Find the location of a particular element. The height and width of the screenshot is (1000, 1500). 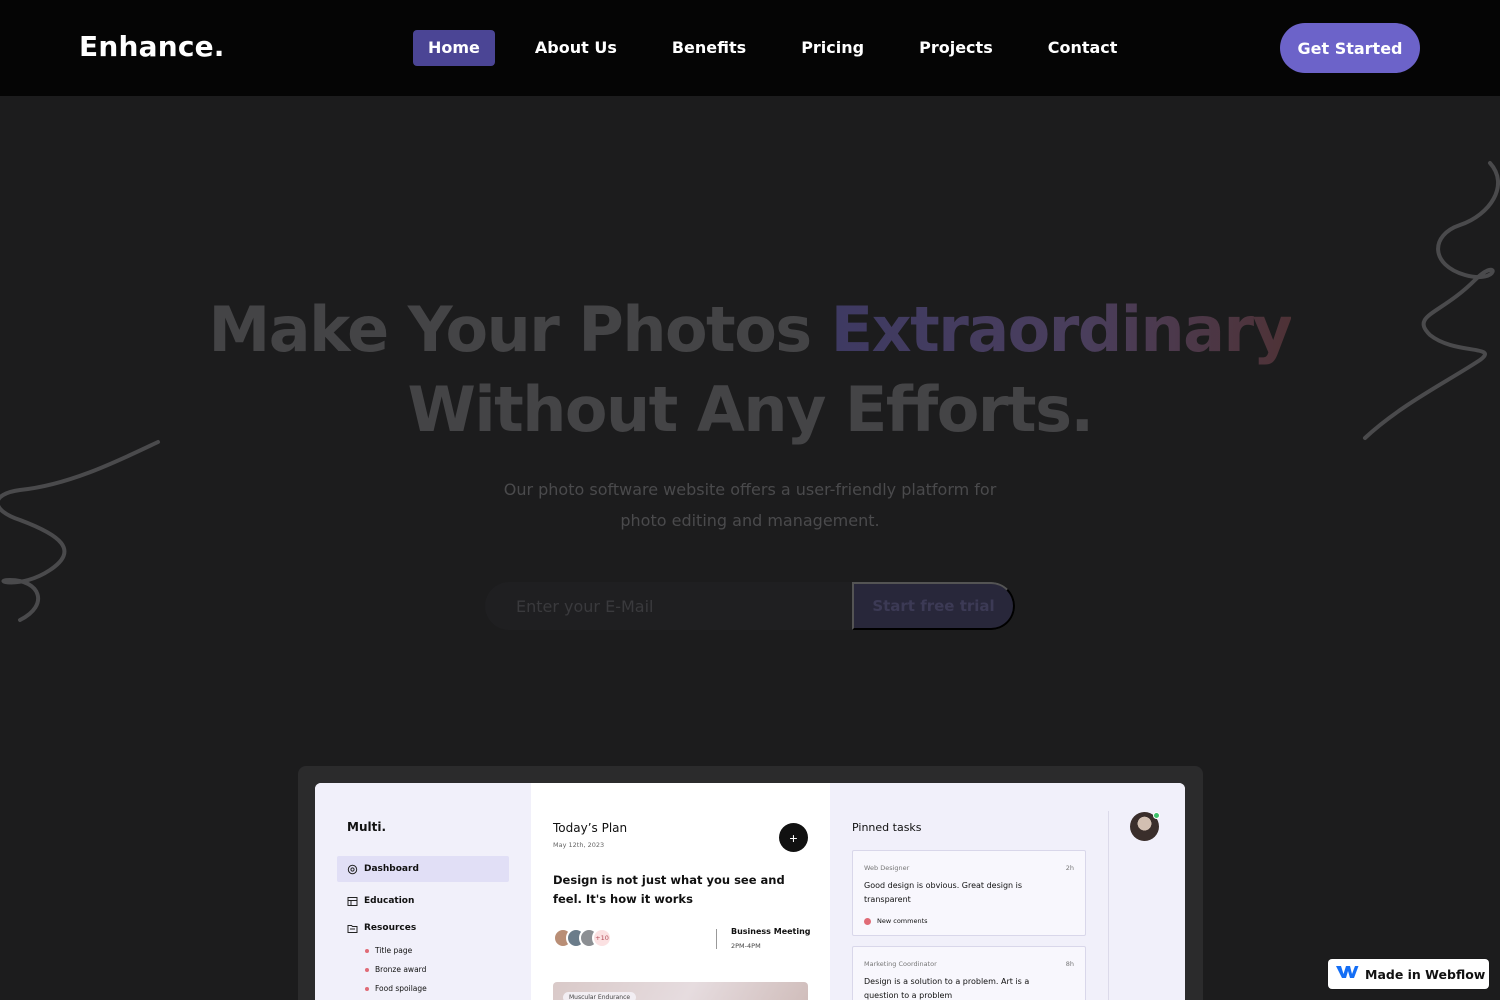

nav-link-benefits: Benefits is located at coordinates (709, 48).